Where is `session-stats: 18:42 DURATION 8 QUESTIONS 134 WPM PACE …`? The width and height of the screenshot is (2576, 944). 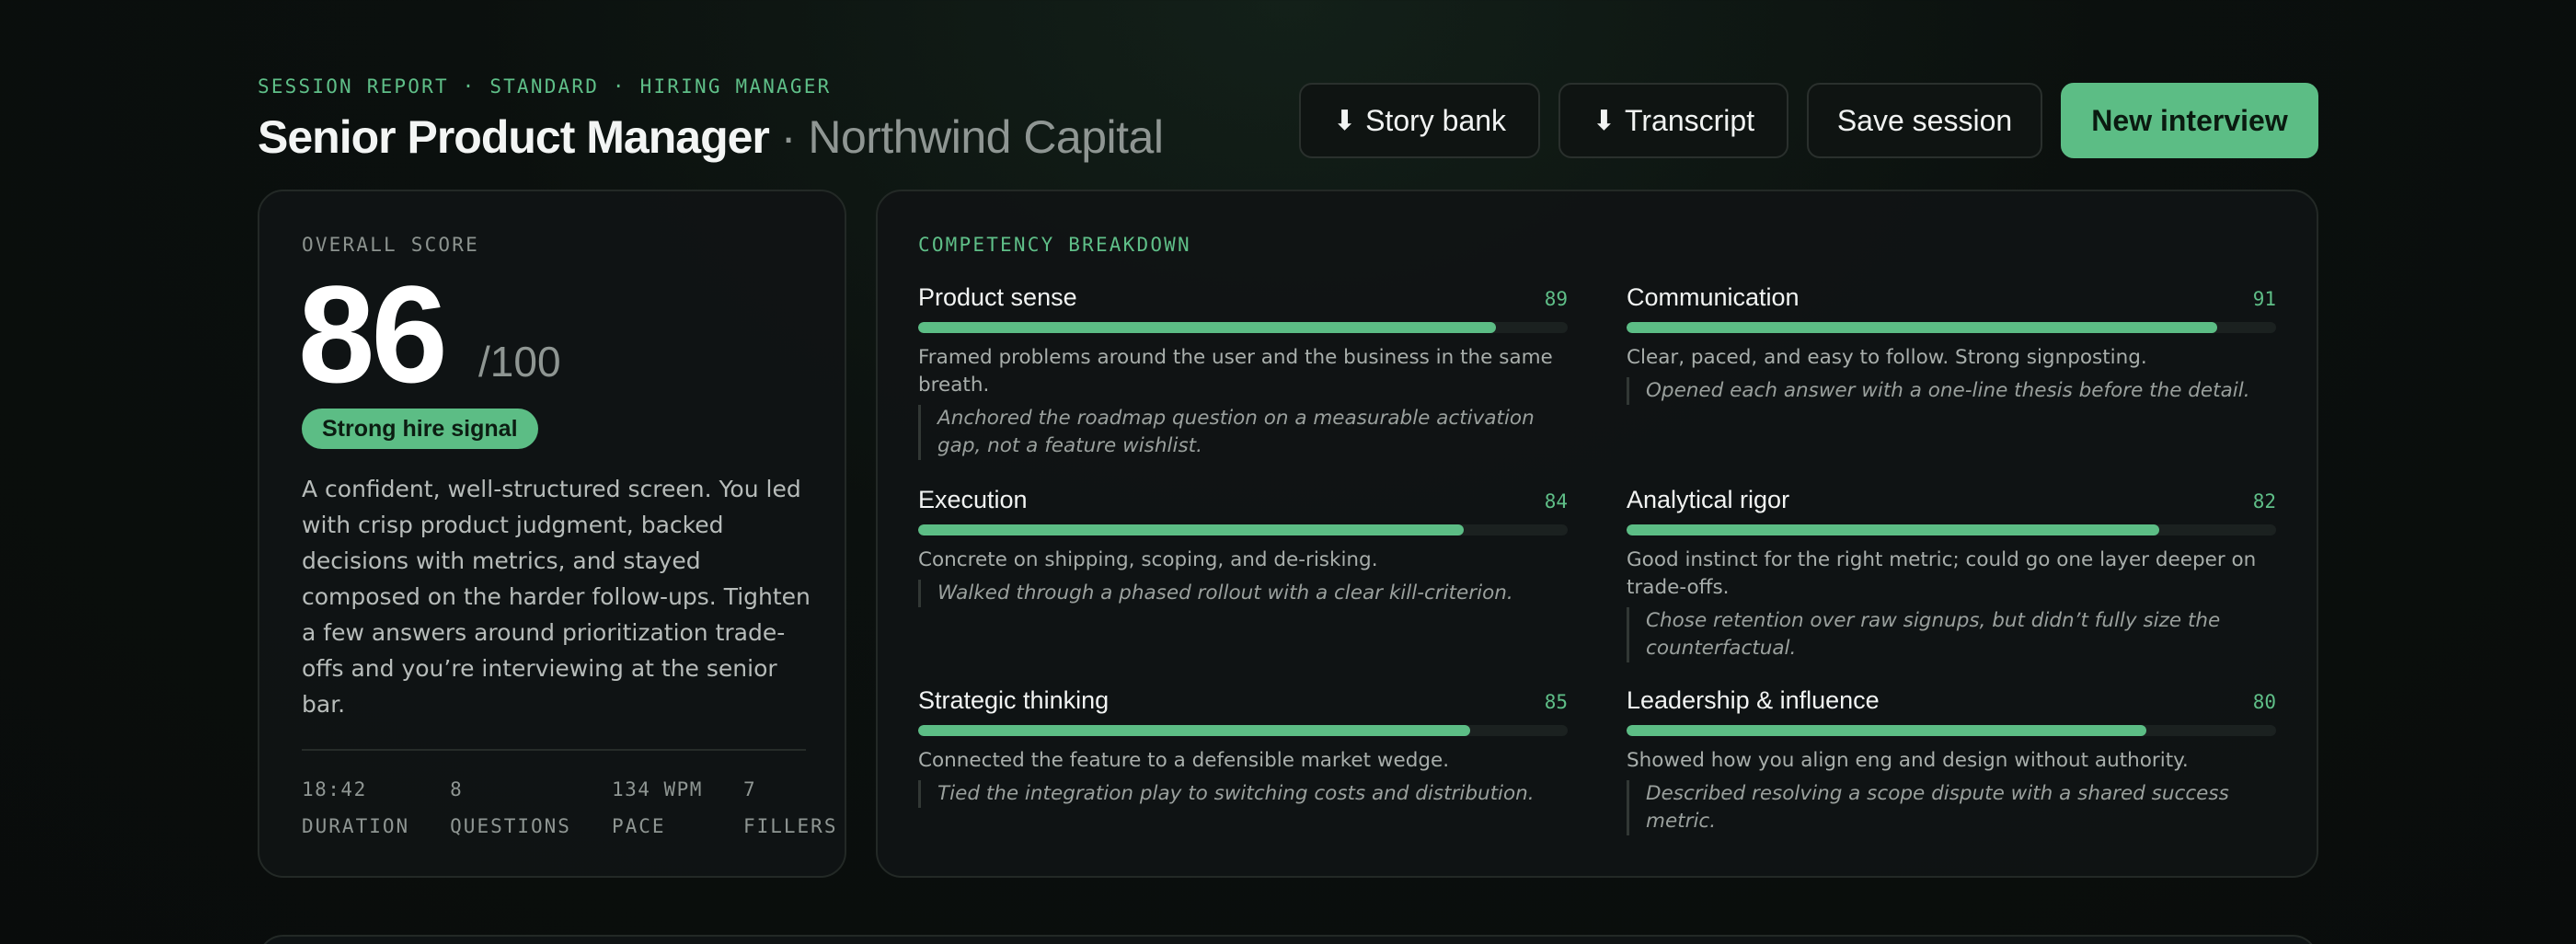 session-stats: 18:42 DURATION 8 QUESTIONS 134 WPM PACE … is located at coordinates (590, 808).